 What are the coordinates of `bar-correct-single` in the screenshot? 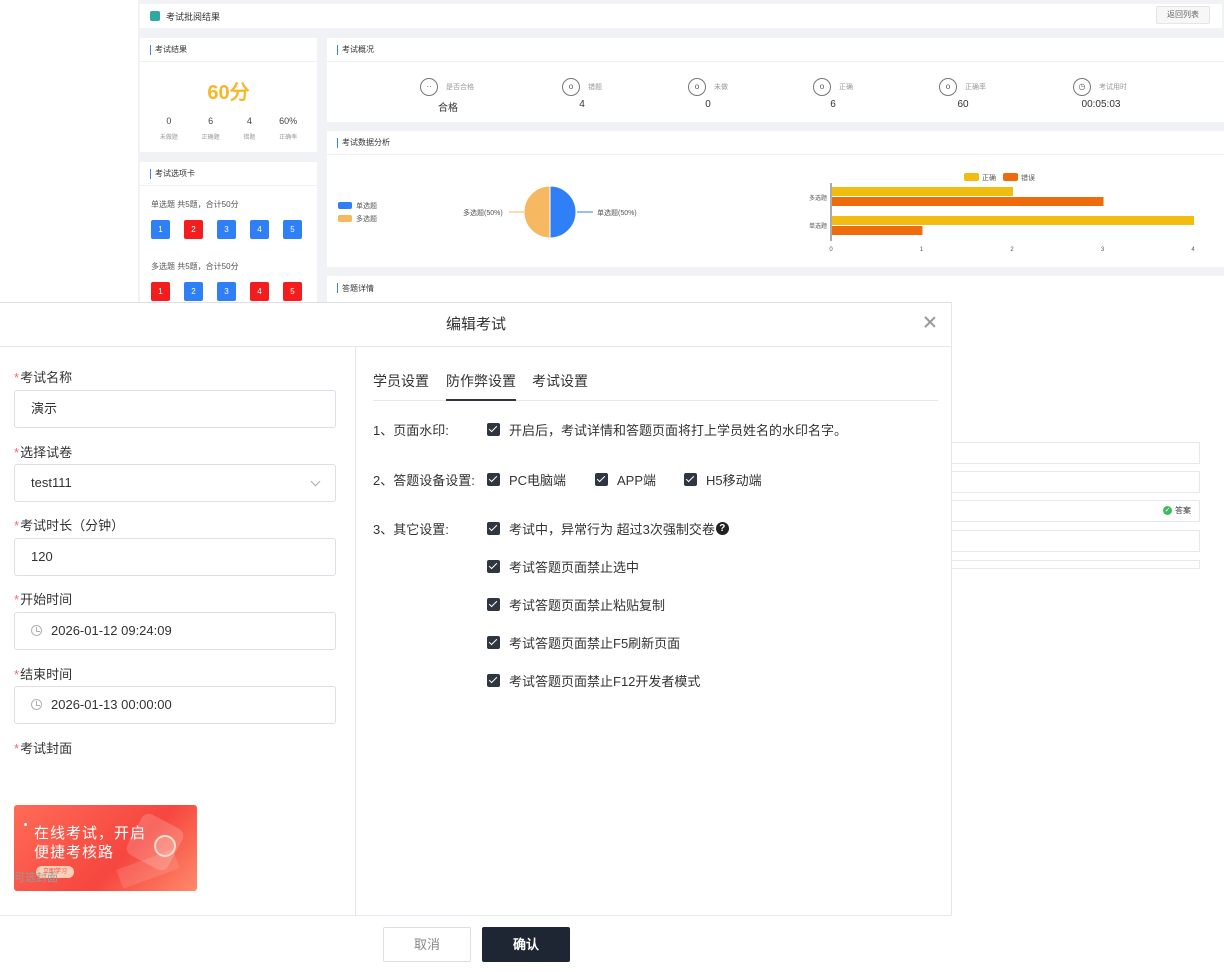 It's located at (1013, 220).